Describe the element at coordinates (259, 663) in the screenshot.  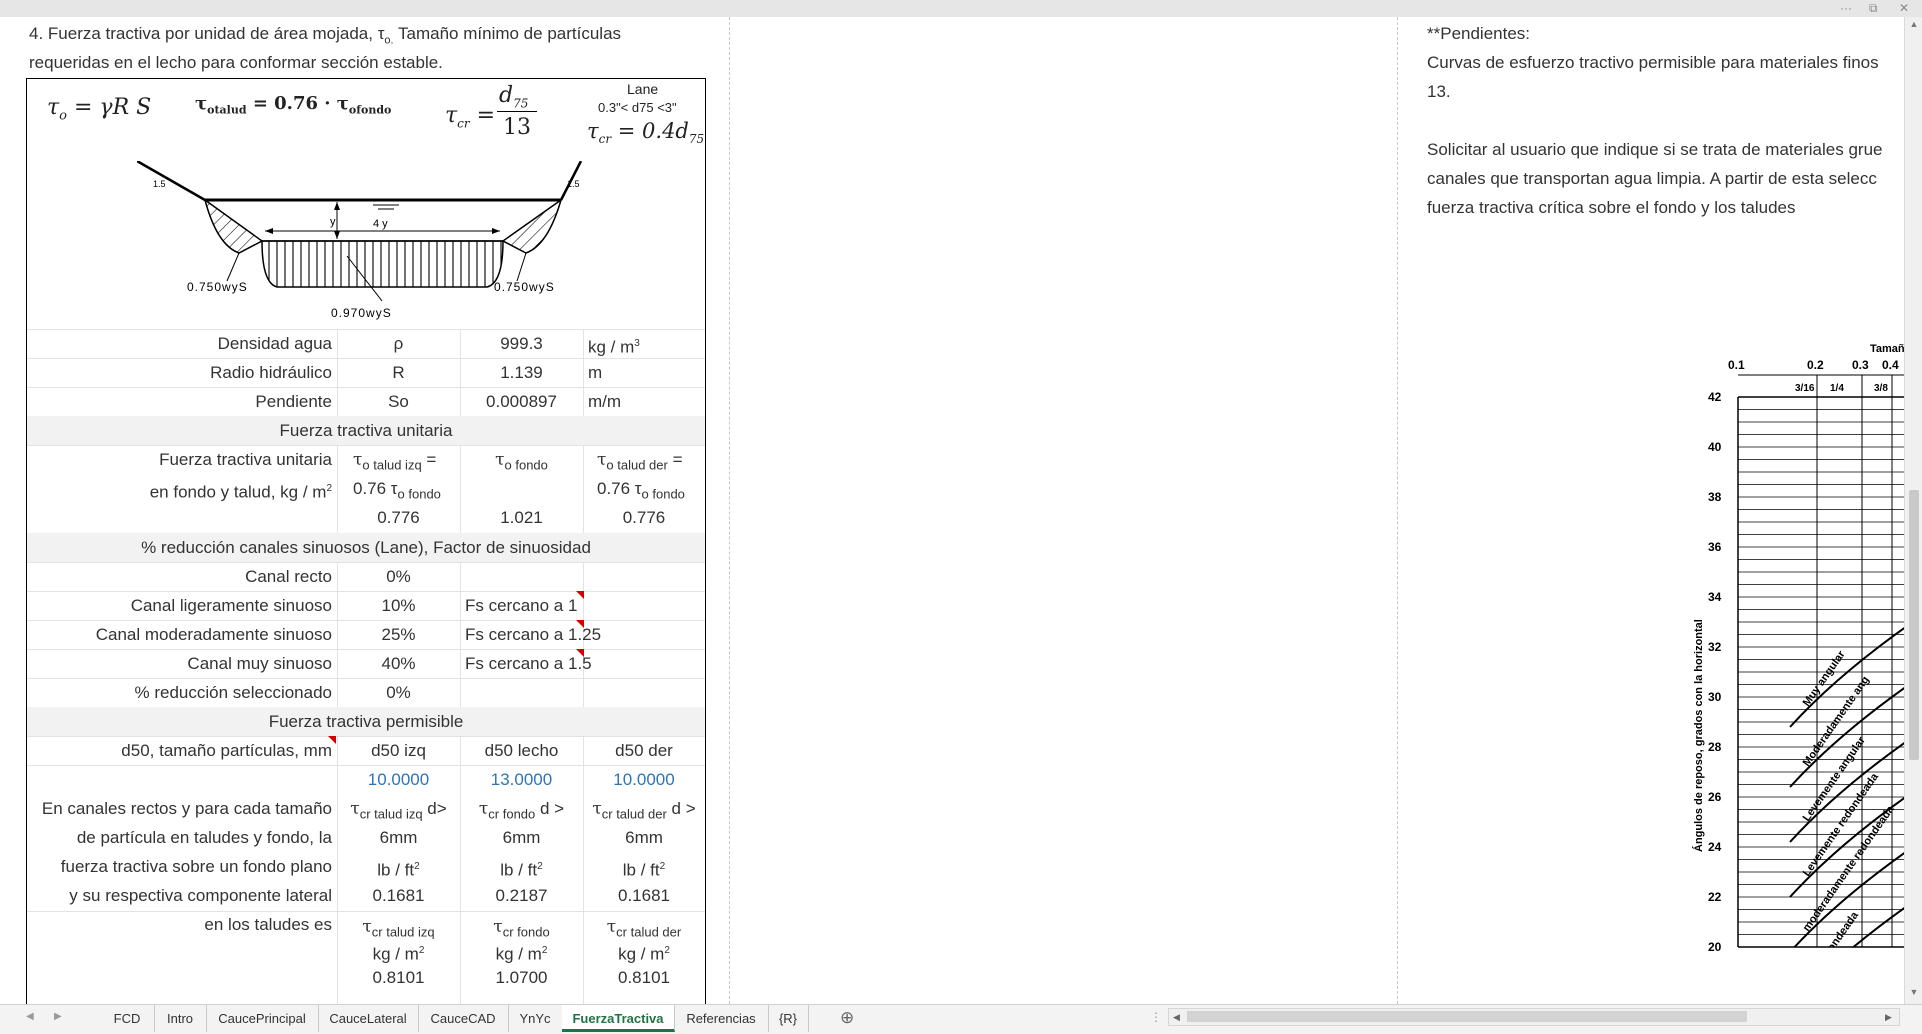
I see `reduccion-label: Canal muy sinuoso` at that location.